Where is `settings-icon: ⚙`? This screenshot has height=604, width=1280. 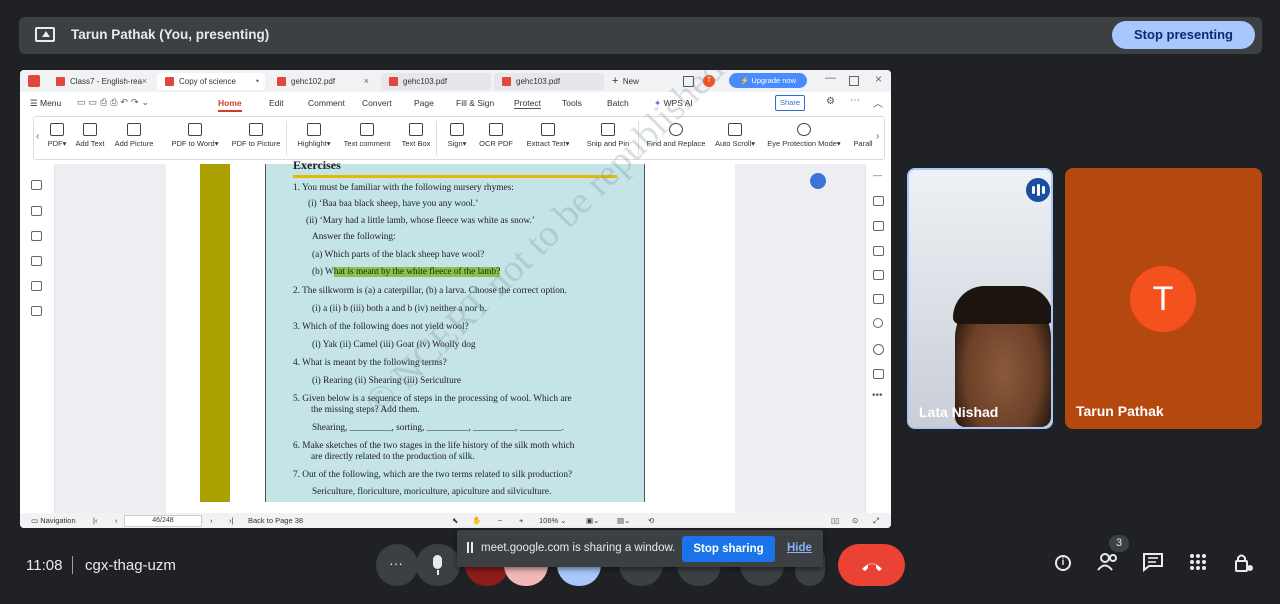 settings-icon: ⚙ is located at coordinates (830, 101).